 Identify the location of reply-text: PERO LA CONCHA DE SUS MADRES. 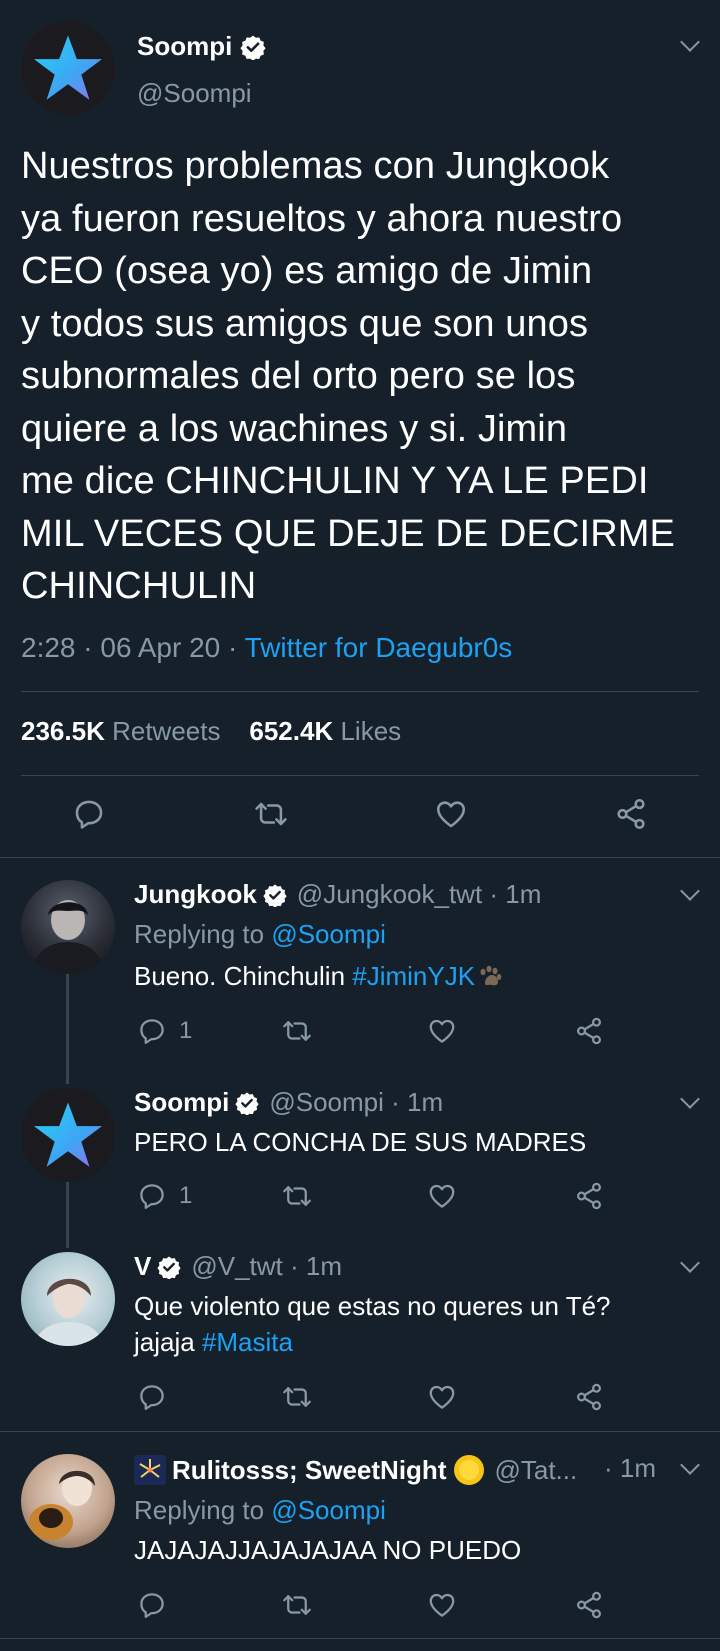
(360, 1142).